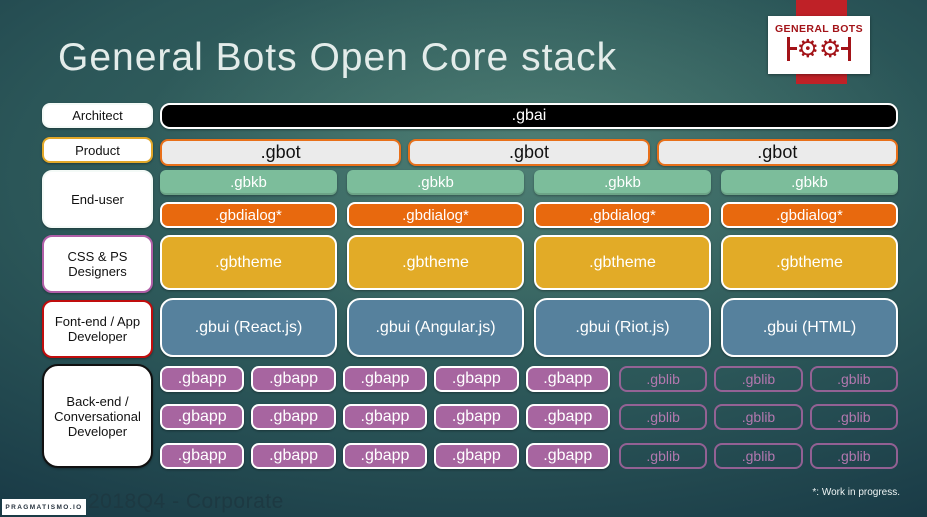  I want to click on side-label-backend: Back-end / Conversational Developer, so click(97, 416).